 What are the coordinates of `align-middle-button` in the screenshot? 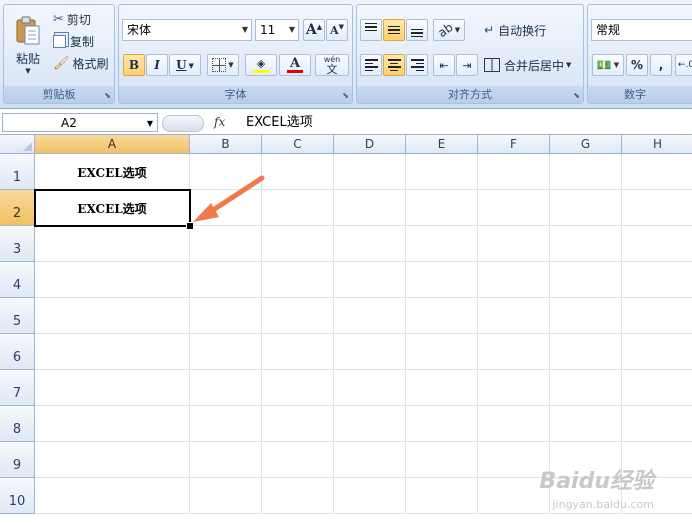 It's located at (394, 30).